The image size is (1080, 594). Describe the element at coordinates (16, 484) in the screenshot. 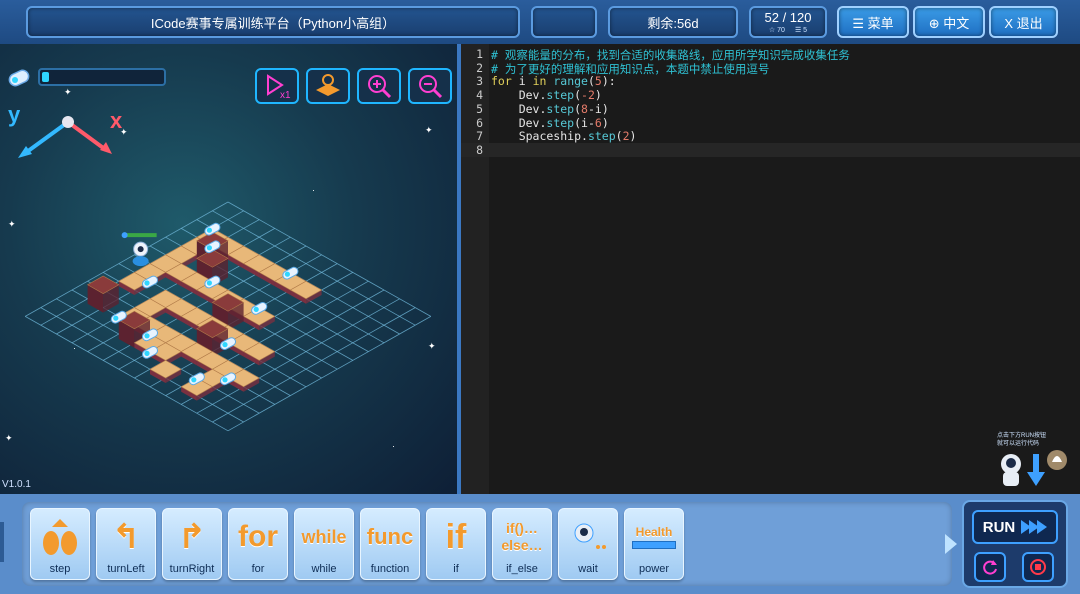

I see `version-label: V1.0.1` at that location.